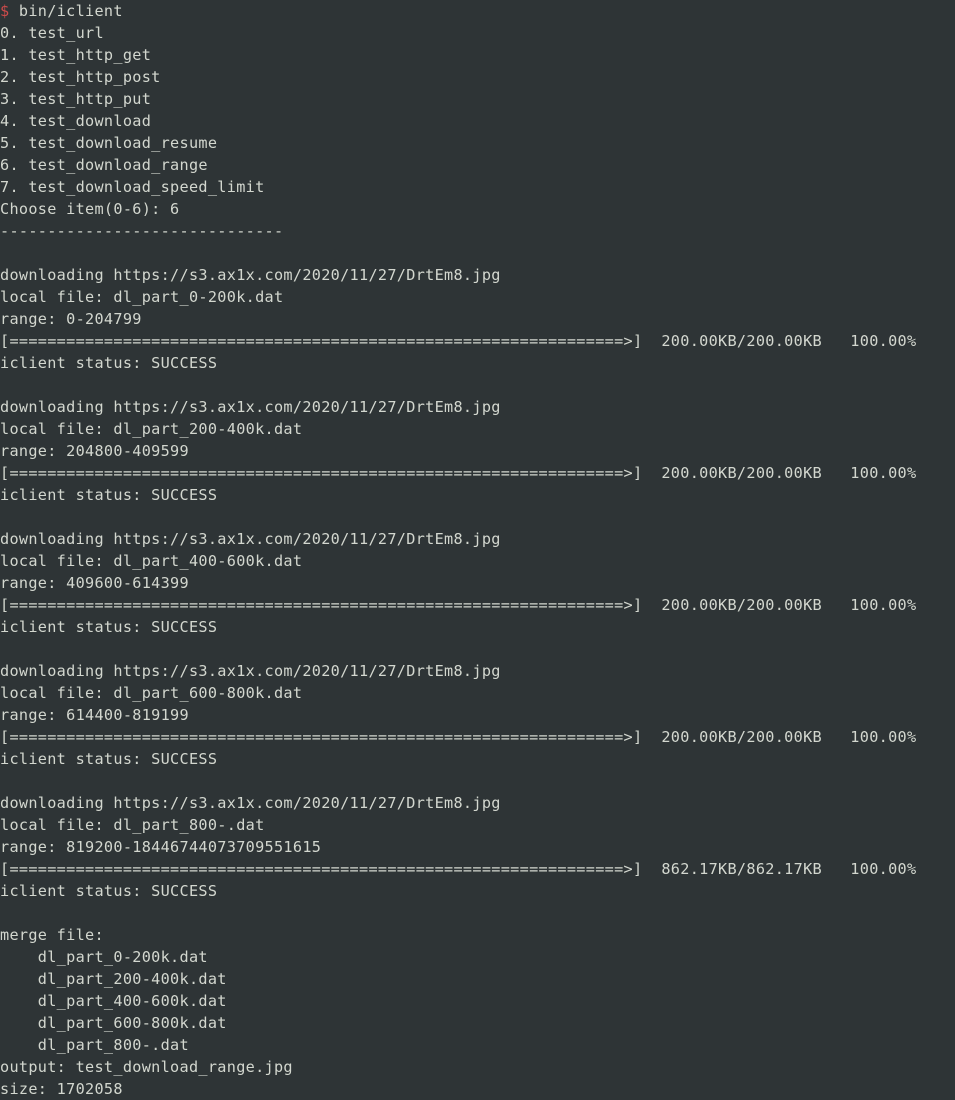  I want to click on merge-file-item: dl_part_600-800k.dat, so click(113, 1023).